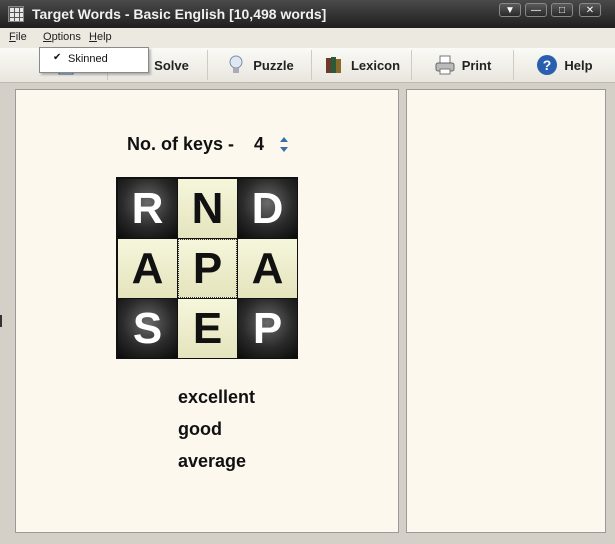  I want to click on lightbulb-icon, so click(236, 64).